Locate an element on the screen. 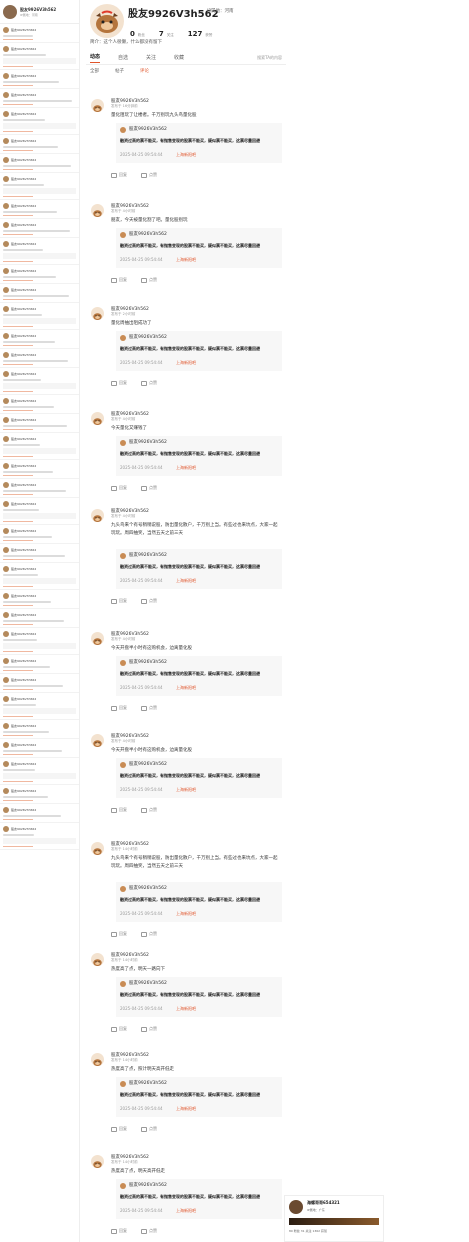 This screenshot has width=469, height=1242. subtab-all: 全部 is located at coordinates (94, 71).